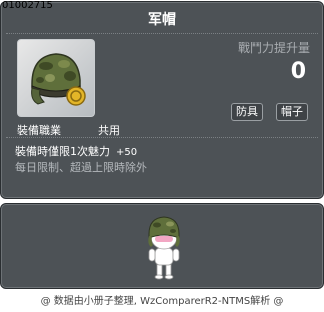  I want to click on equip-effect-line: 裝備時僅限1次魅力 +50, so click(76, 151).